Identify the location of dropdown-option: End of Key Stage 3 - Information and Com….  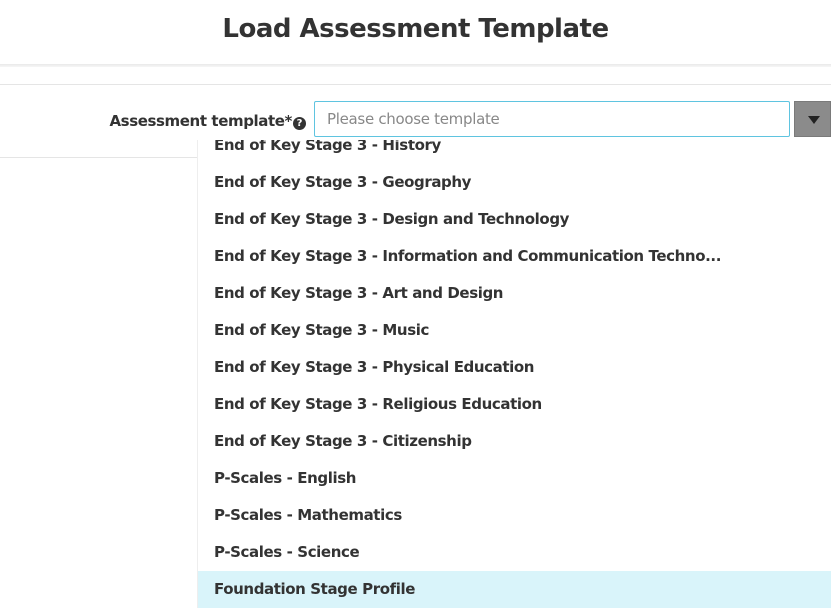
(514, 256).